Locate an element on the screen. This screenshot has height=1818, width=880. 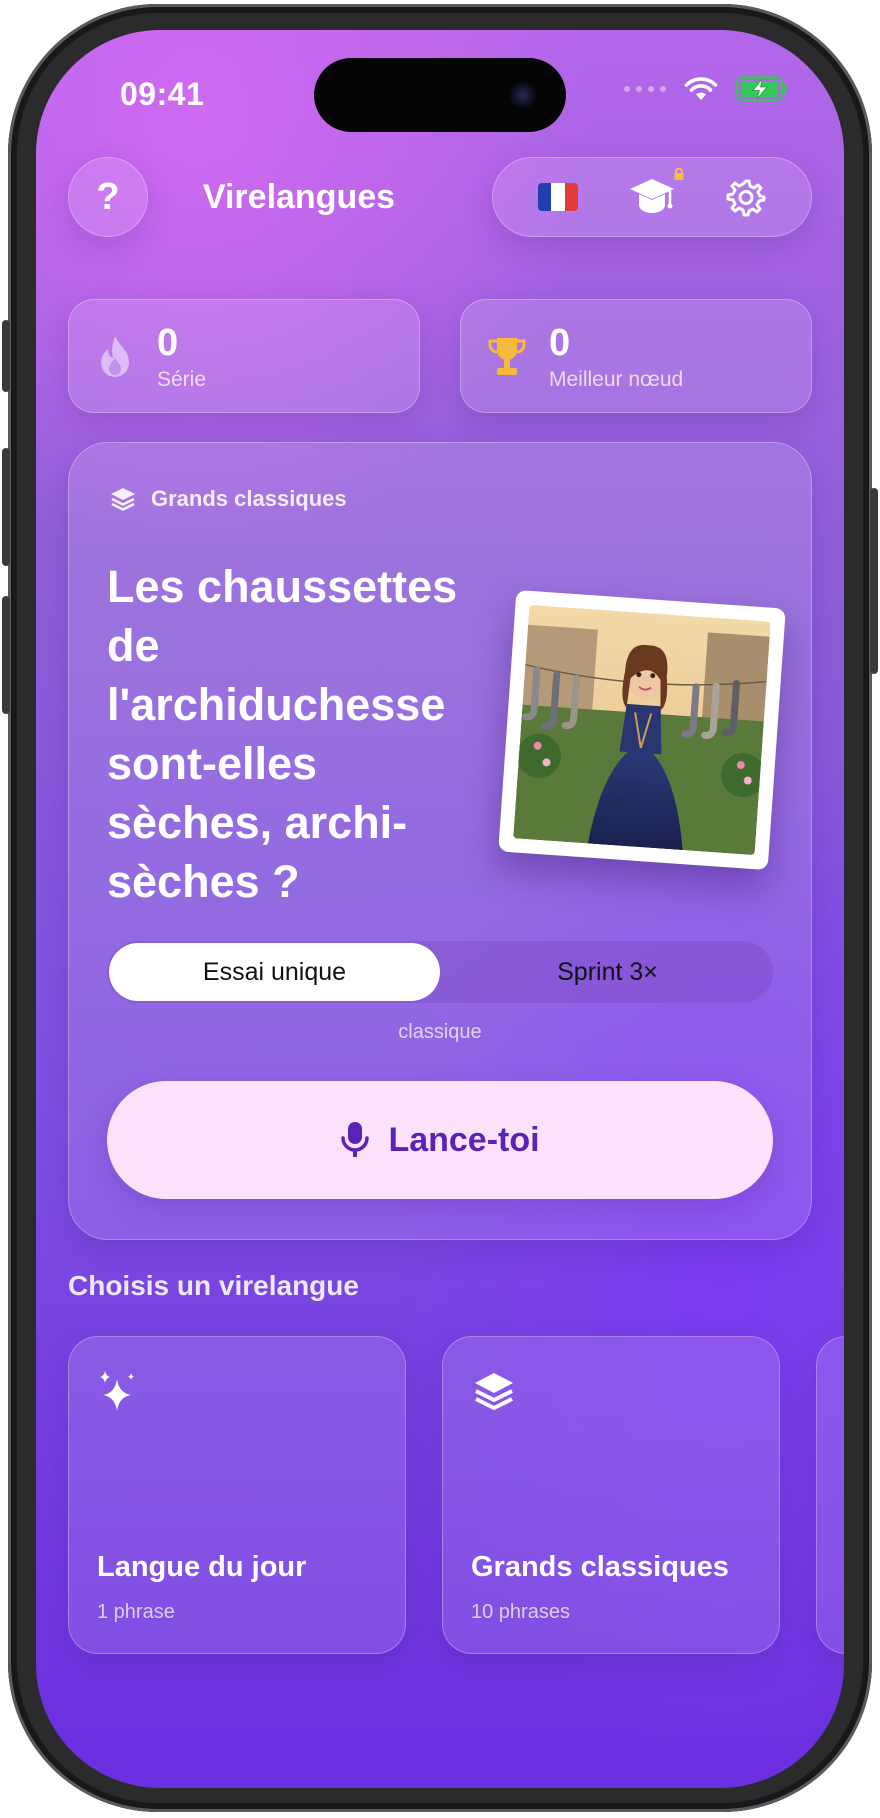
best-score-value: 0 is located at coordinates (560, 343).